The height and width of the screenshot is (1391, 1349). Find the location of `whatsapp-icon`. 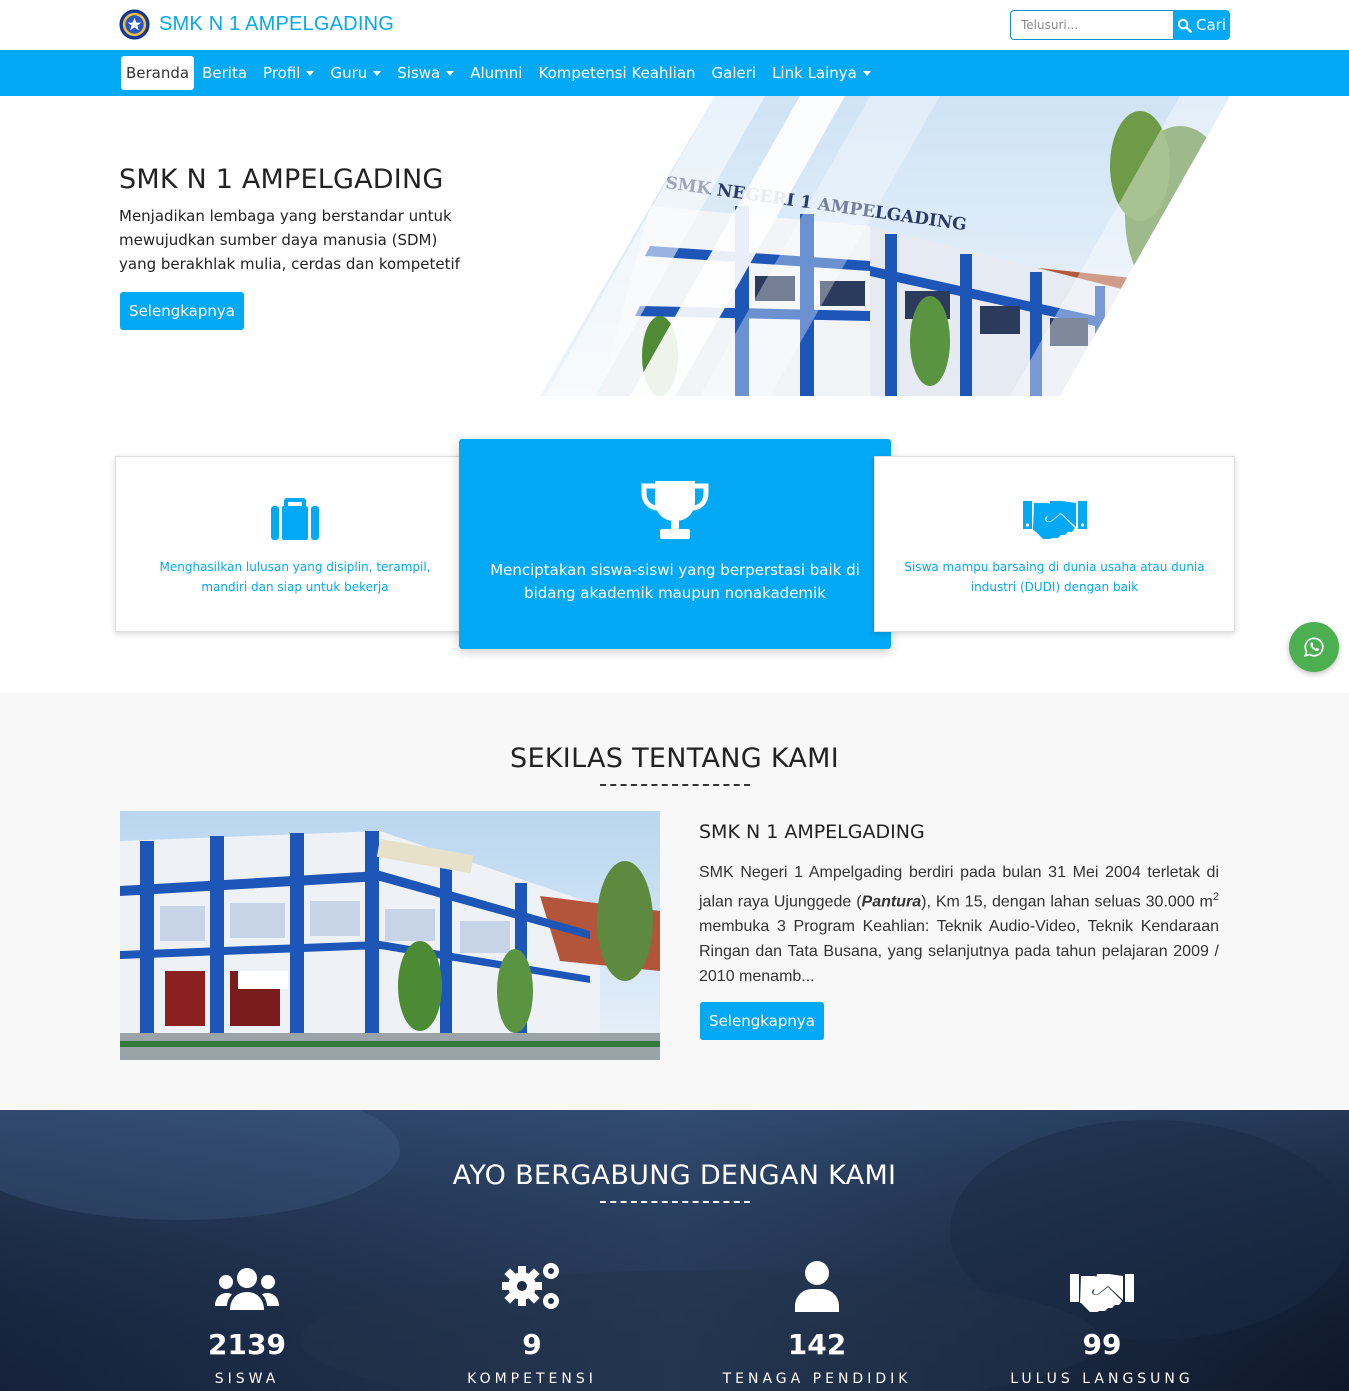

whatsapp-icon is located at coordinates (1314, 647).